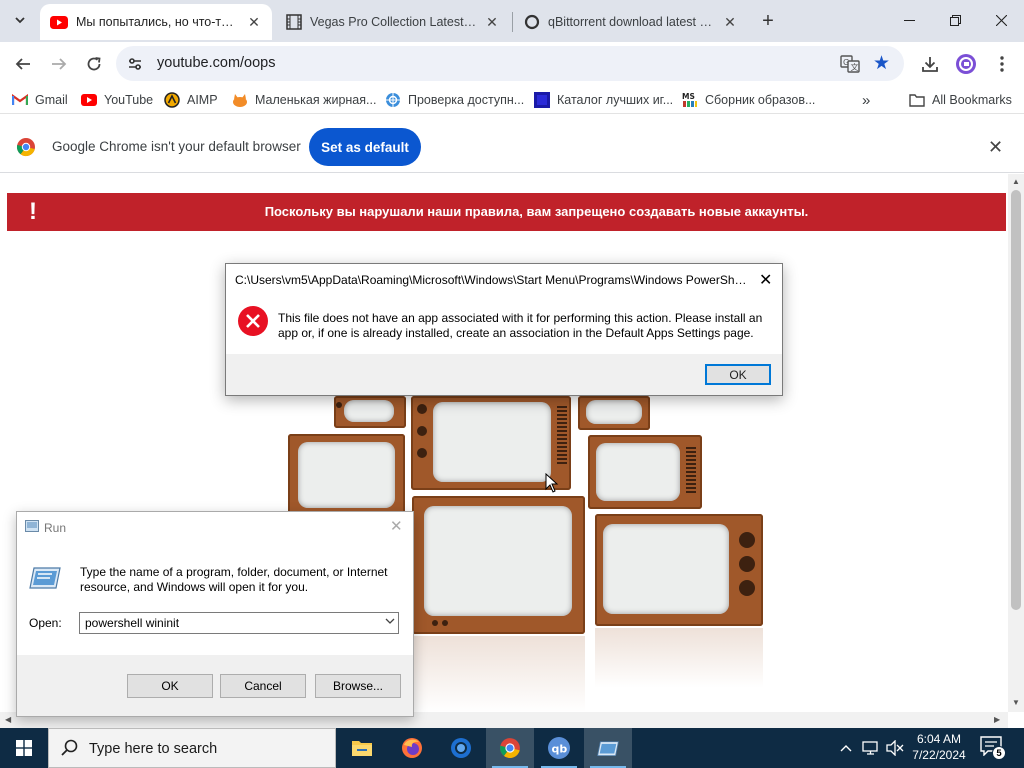 The image size is (1024, 768). Describe the element at coordinates (132, 623) in the screenshot. I see `run-command-value: powershell wininit` at that location.